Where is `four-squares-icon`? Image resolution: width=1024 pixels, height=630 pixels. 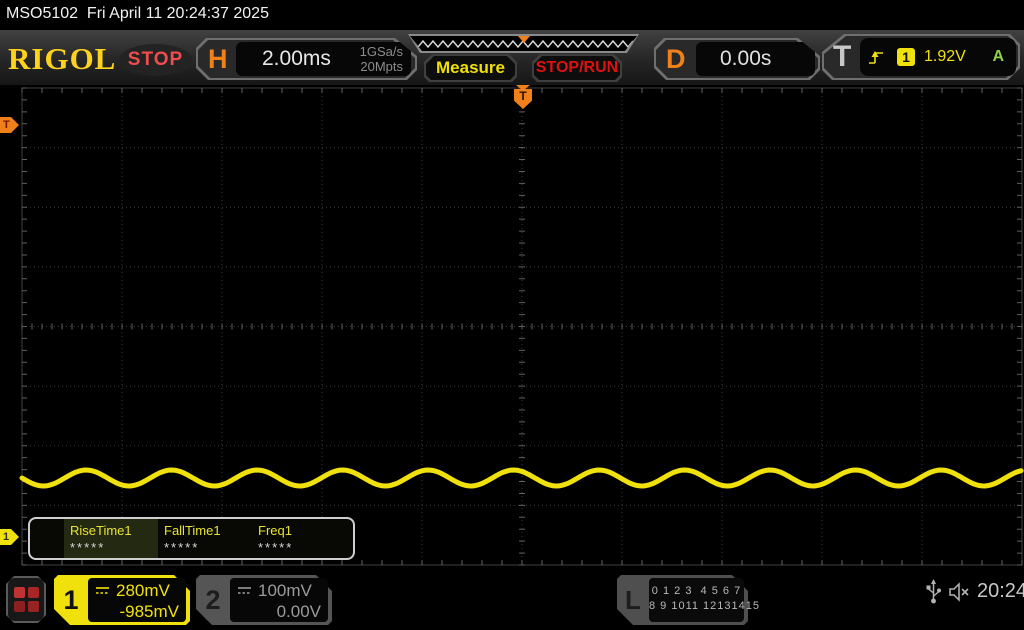
four-squares-icon is located at coordinates (26, 599).